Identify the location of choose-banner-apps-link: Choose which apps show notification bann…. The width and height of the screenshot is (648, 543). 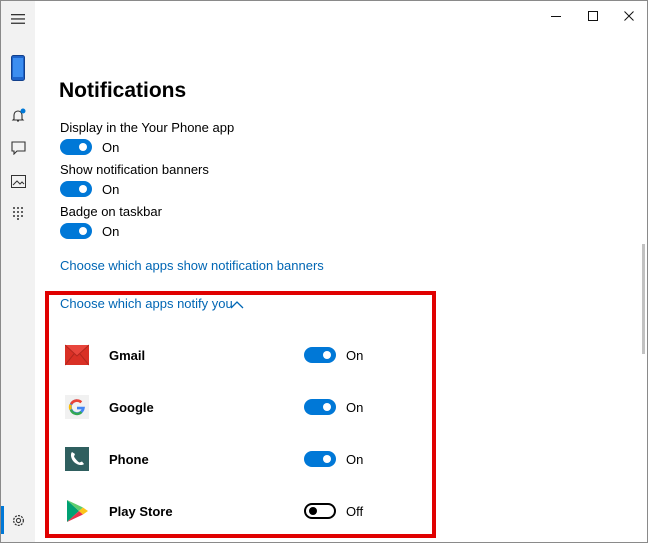
(192, 265).